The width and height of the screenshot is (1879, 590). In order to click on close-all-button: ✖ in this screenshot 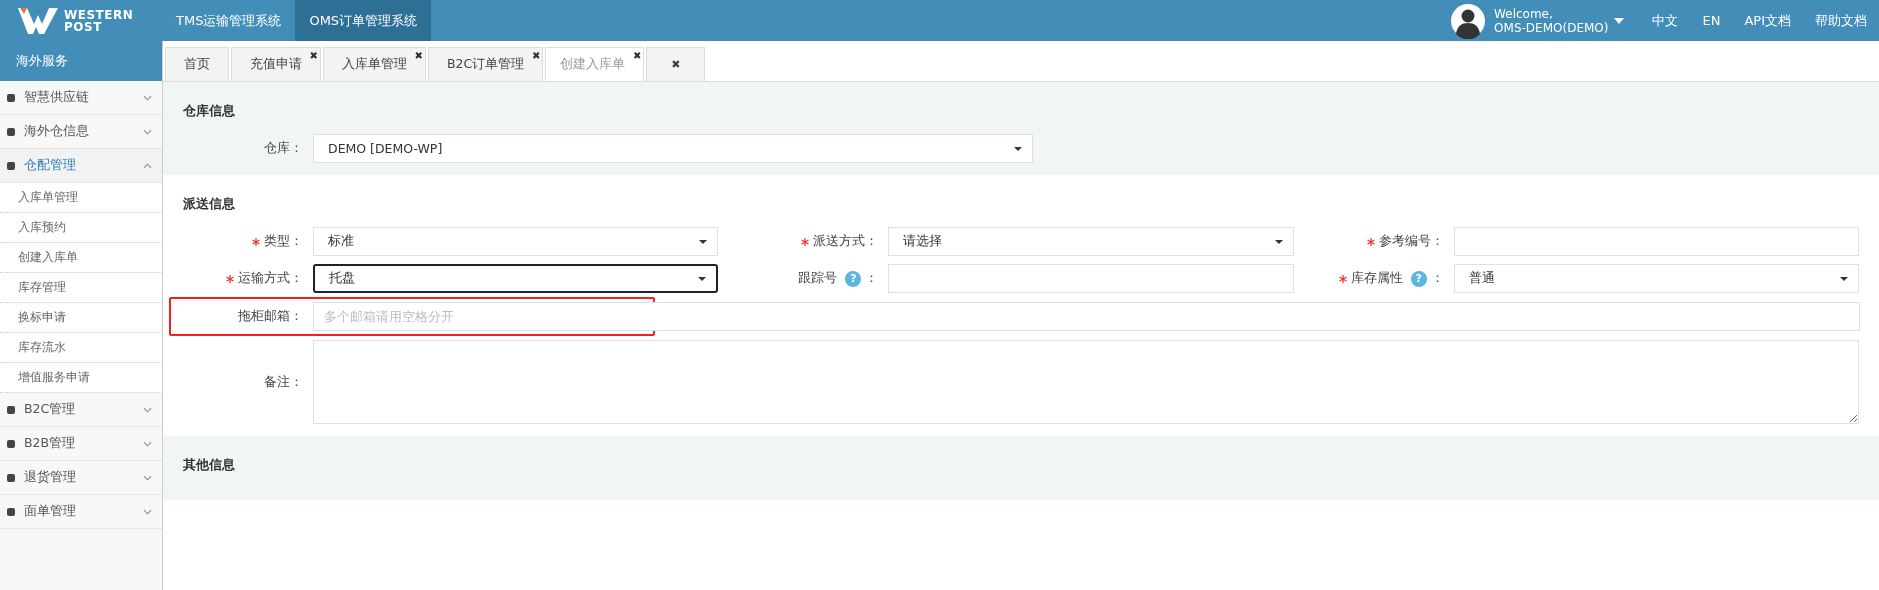, I will do `click(676, 64)`.